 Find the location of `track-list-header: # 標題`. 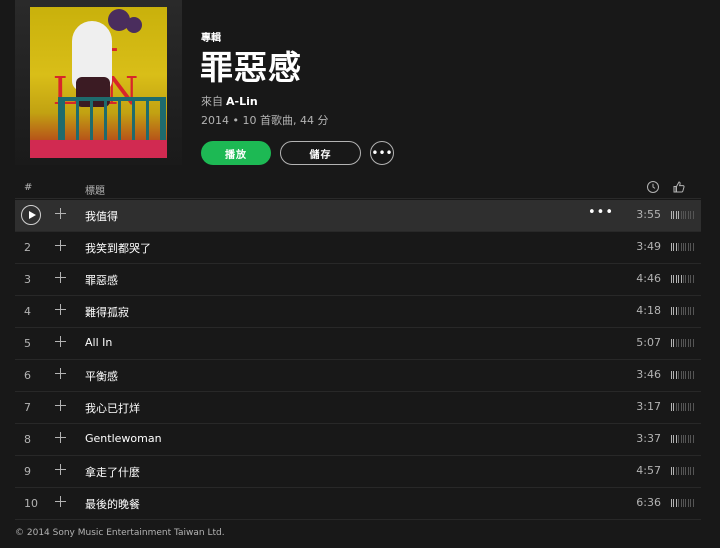

track-list-header: # 標題 is located at coordinates (358, 188).